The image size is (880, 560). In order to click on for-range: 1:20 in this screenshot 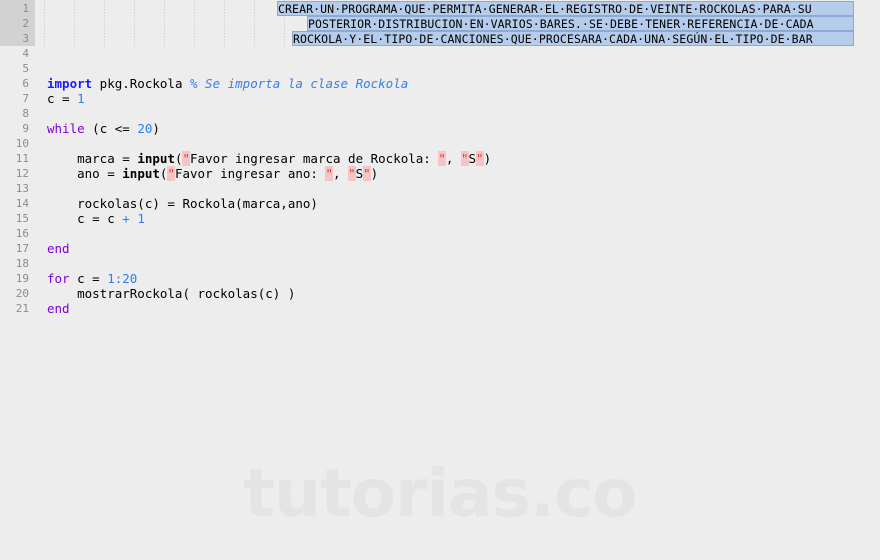, I will do `click(122, 278)`.